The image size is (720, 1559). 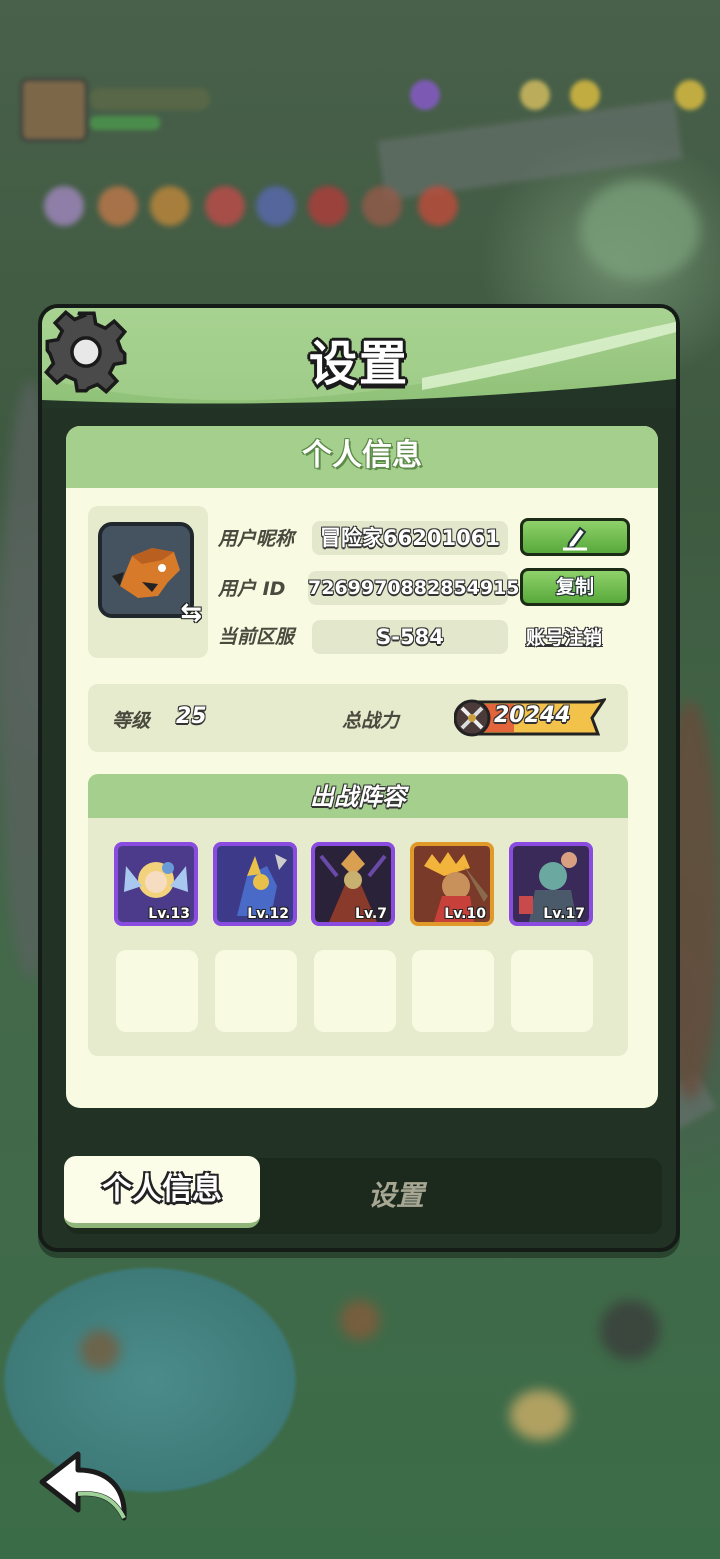 What do you see at coordinates (358, 796) in the screenshot?
I see `lineup-title: 出战阵容` at bounding box center [358, 796].